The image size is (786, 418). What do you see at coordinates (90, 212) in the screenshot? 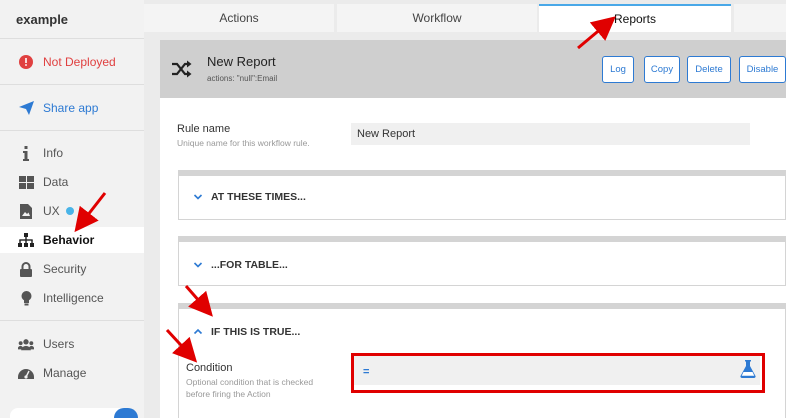
I see `arrow-to-behavior-item` at bounding box center [90, 212].